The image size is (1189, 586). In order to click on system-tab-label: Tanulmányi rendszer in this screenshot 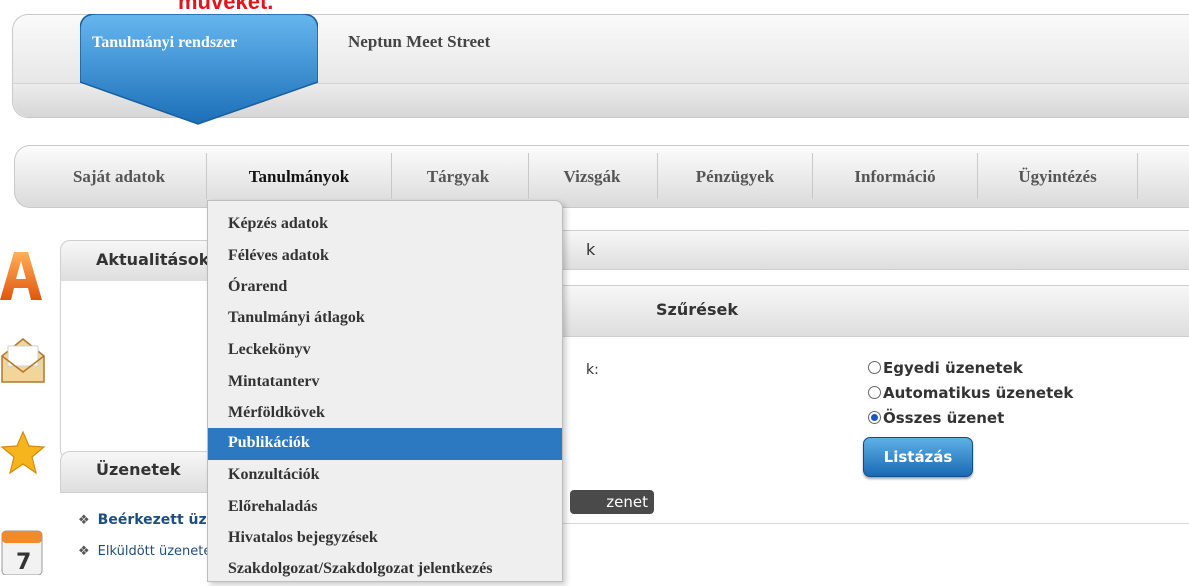, I will do `click(164, 43)`.